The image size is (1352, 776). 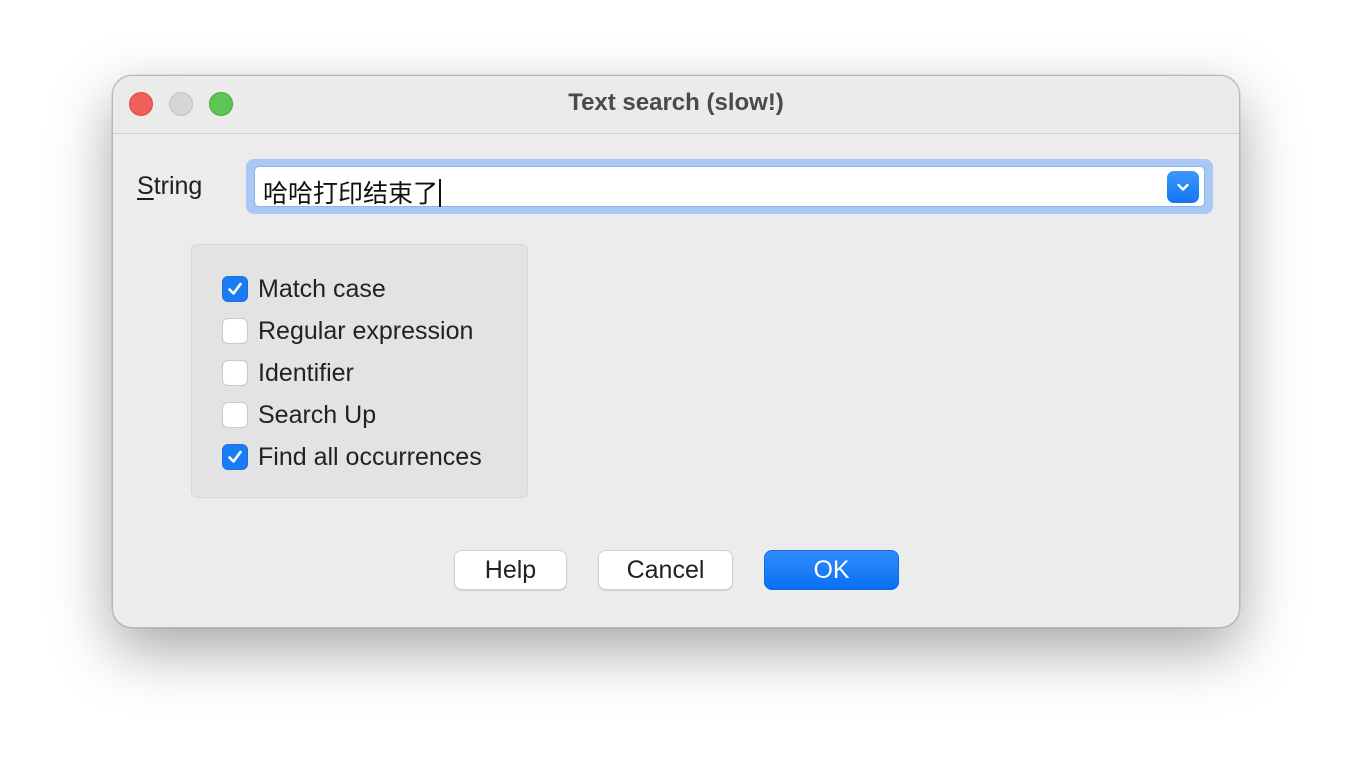 I want to click on string-label-text: tring, so click(x=178, y=186).